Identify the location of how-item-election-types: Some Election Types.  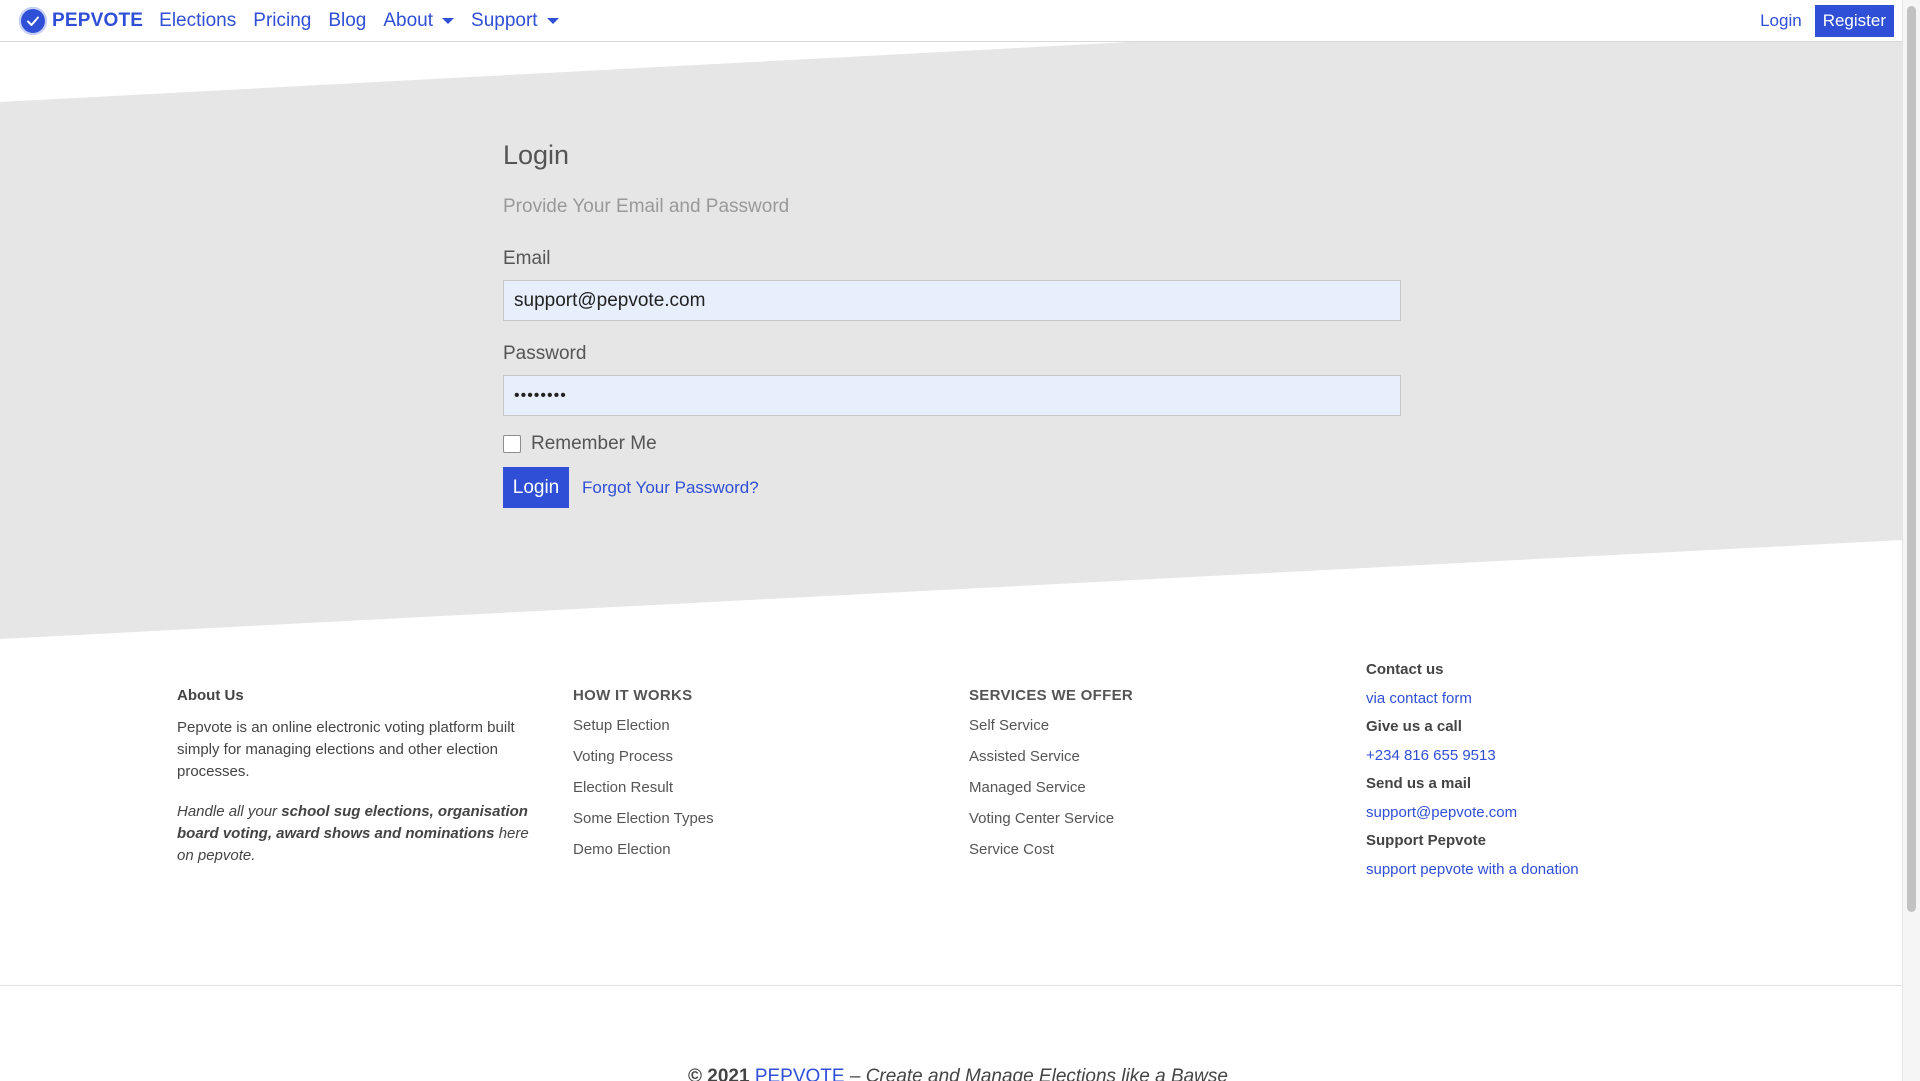
(643, 819).